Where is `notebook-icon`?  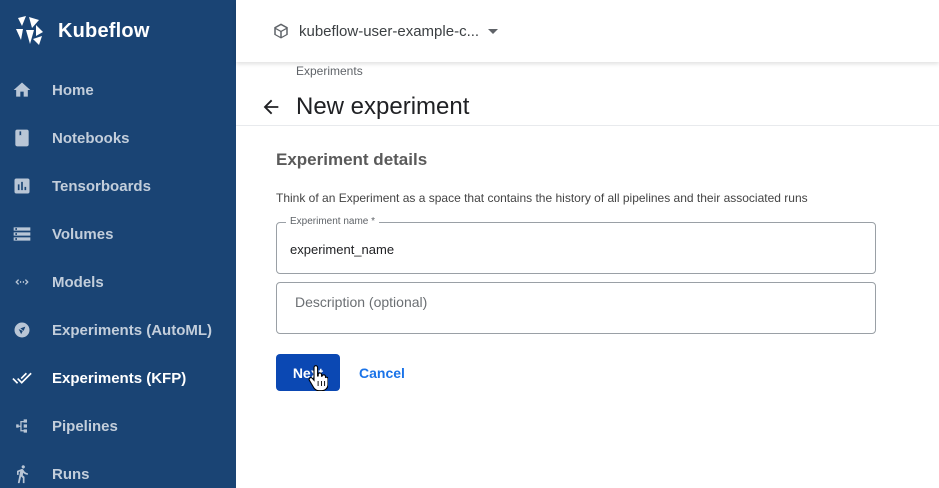 notebook-icon is located at coordinates (22, 138).